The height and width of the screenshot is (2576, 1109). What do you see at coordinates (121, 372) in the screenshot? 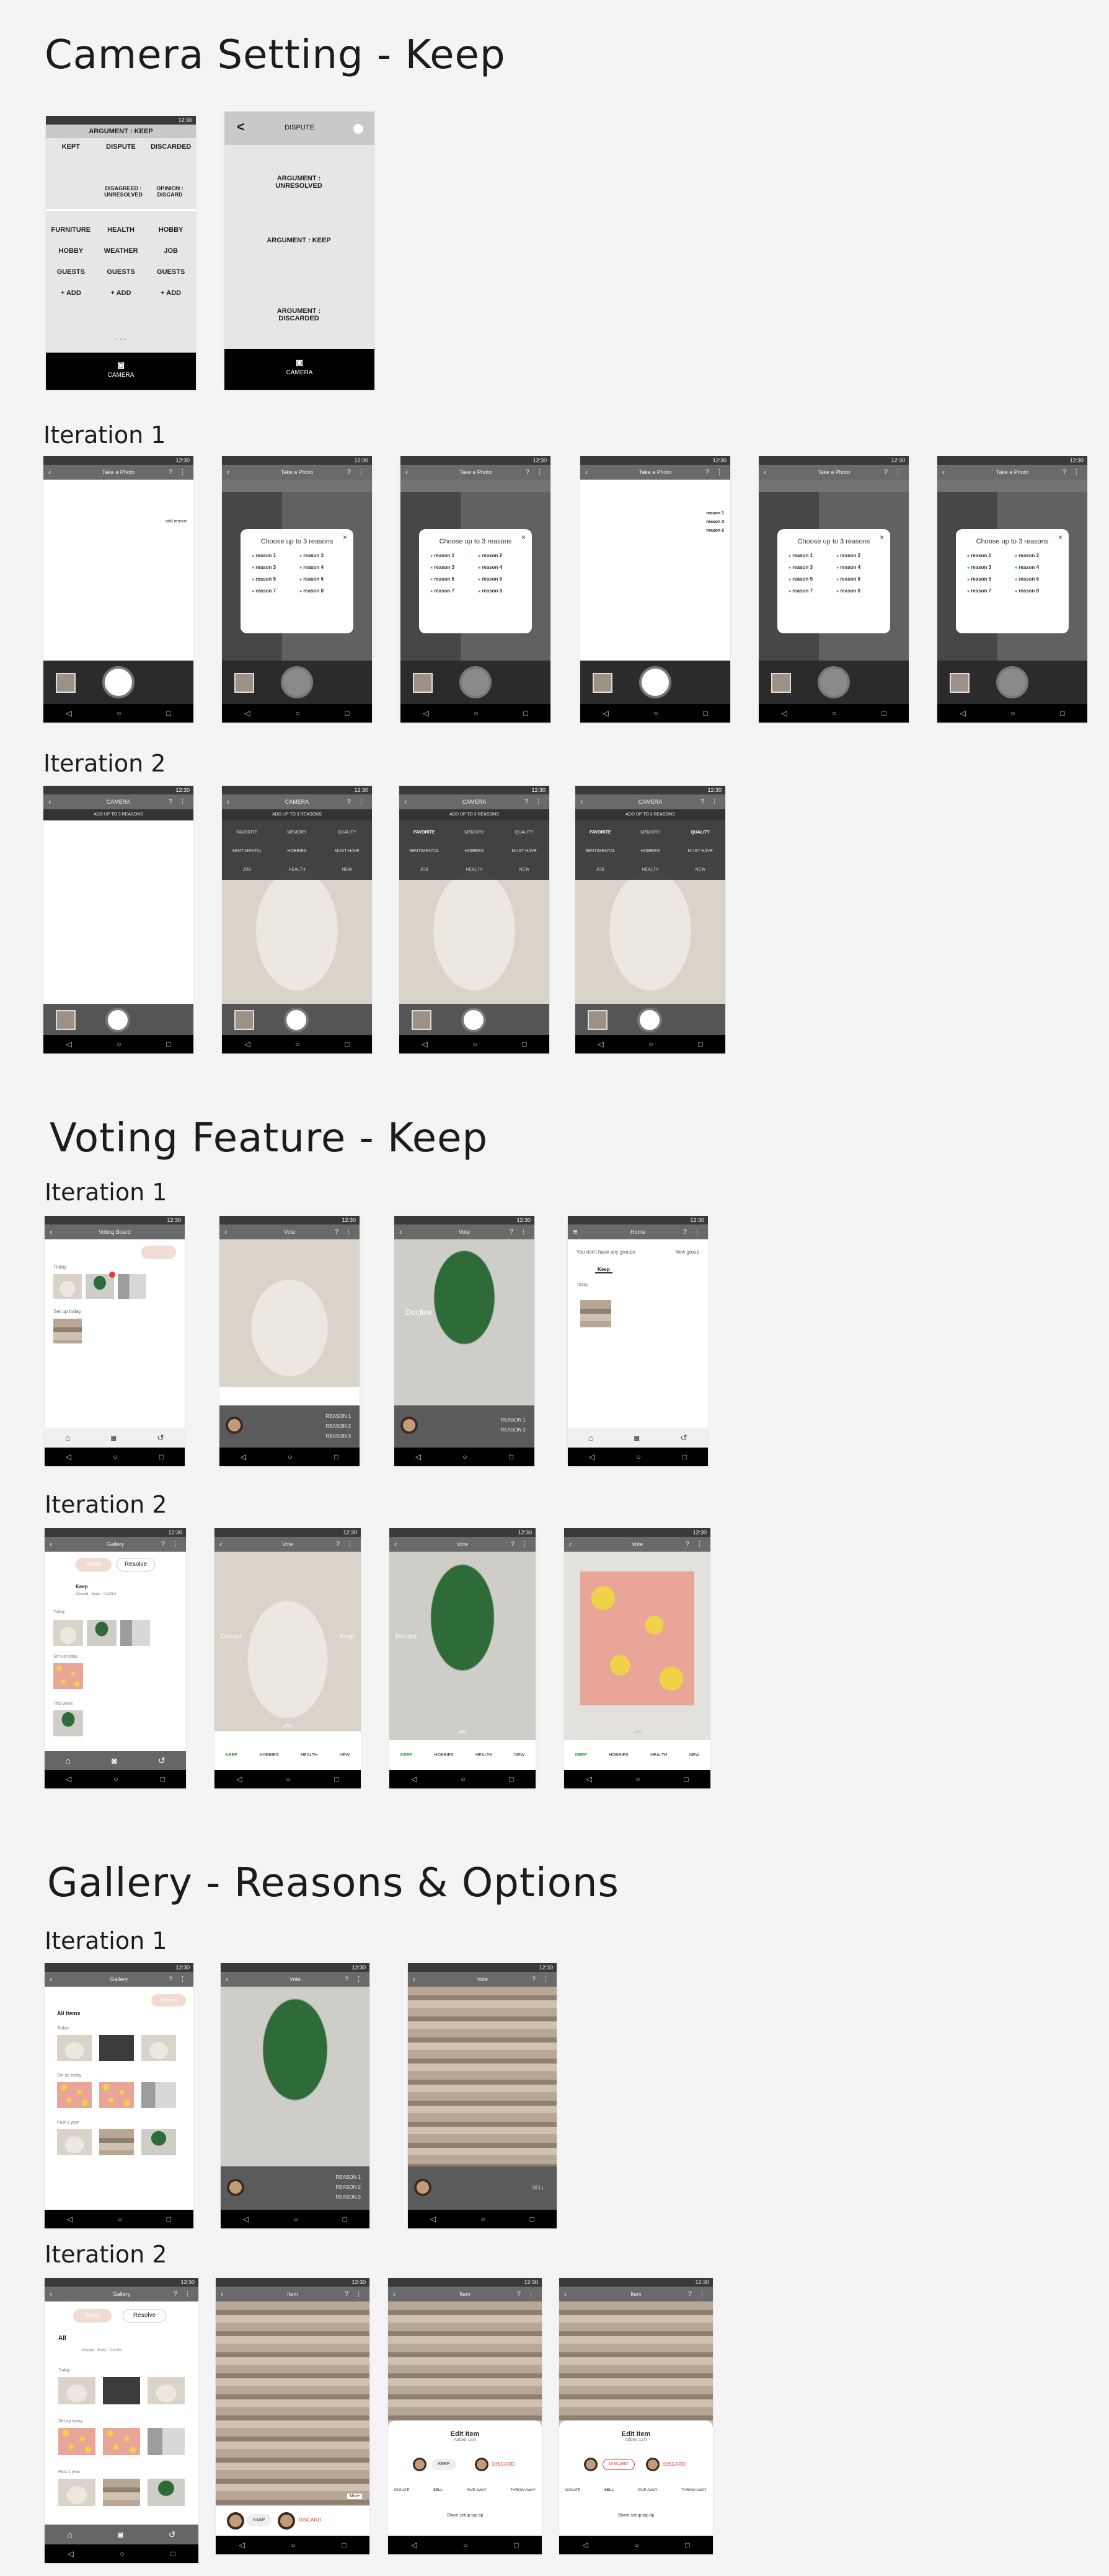
I see `camera-bar: ◙ CAMERA` at bounding box center [121, 372].